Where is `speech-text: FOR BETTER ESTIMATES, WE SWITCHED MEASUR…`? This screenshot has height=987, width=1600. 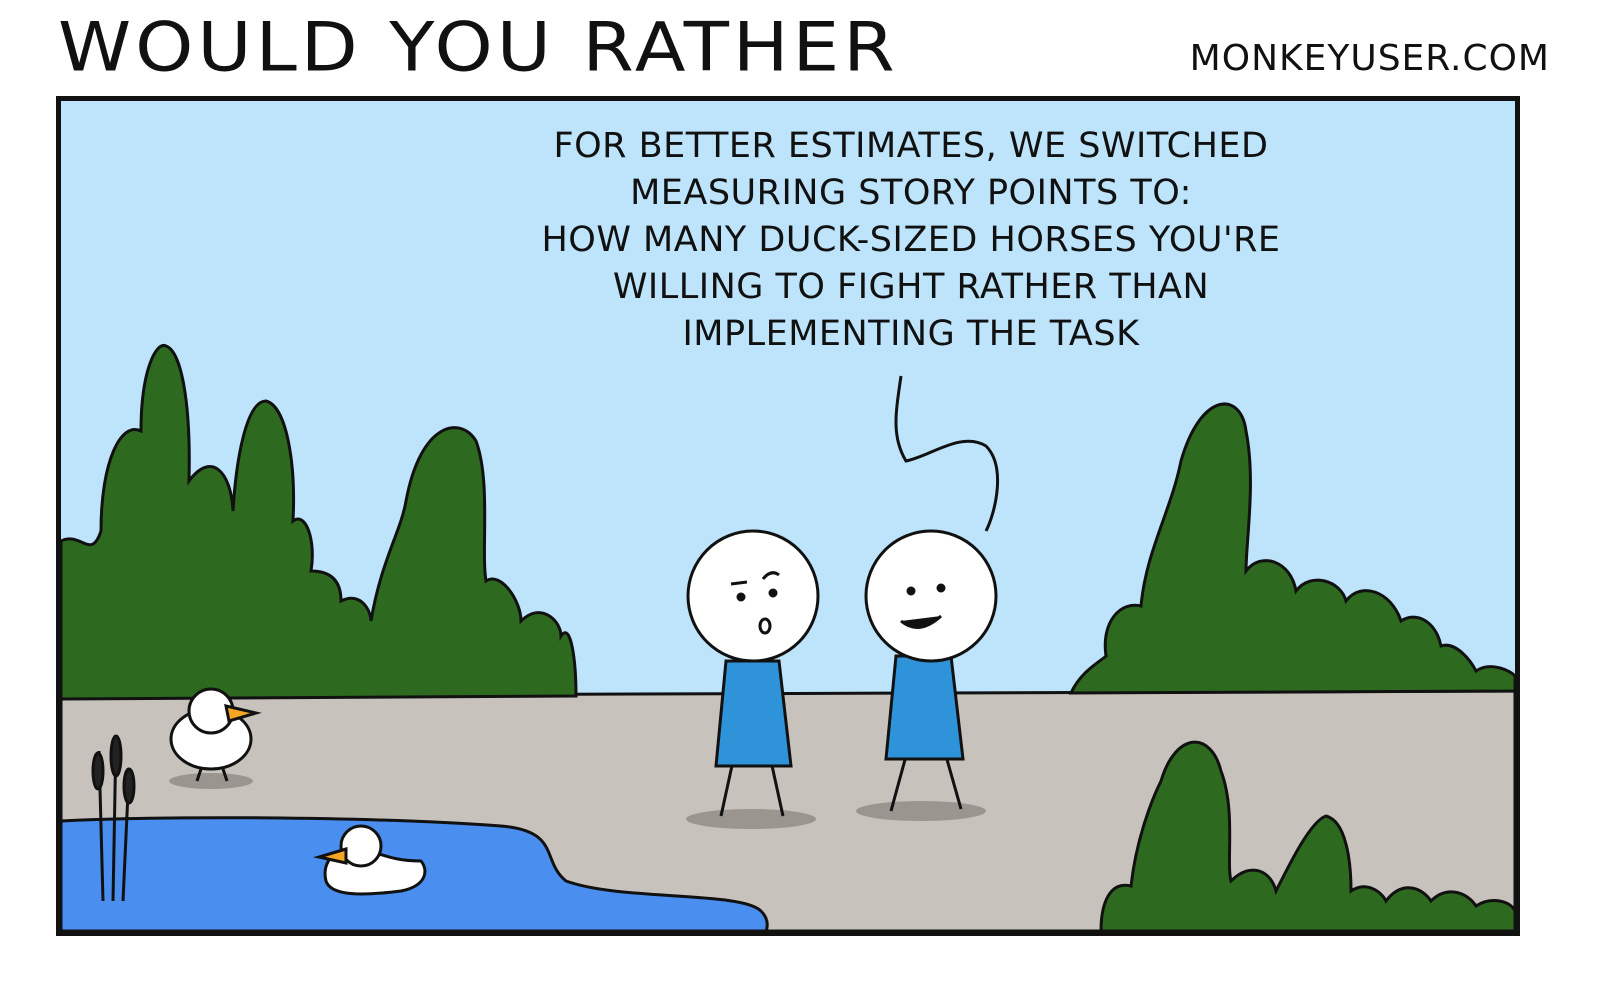 speech-text: FOR BETTER ESTIMATES, WE SWITCHED MEASUR… is located at coordinates (911, 240).